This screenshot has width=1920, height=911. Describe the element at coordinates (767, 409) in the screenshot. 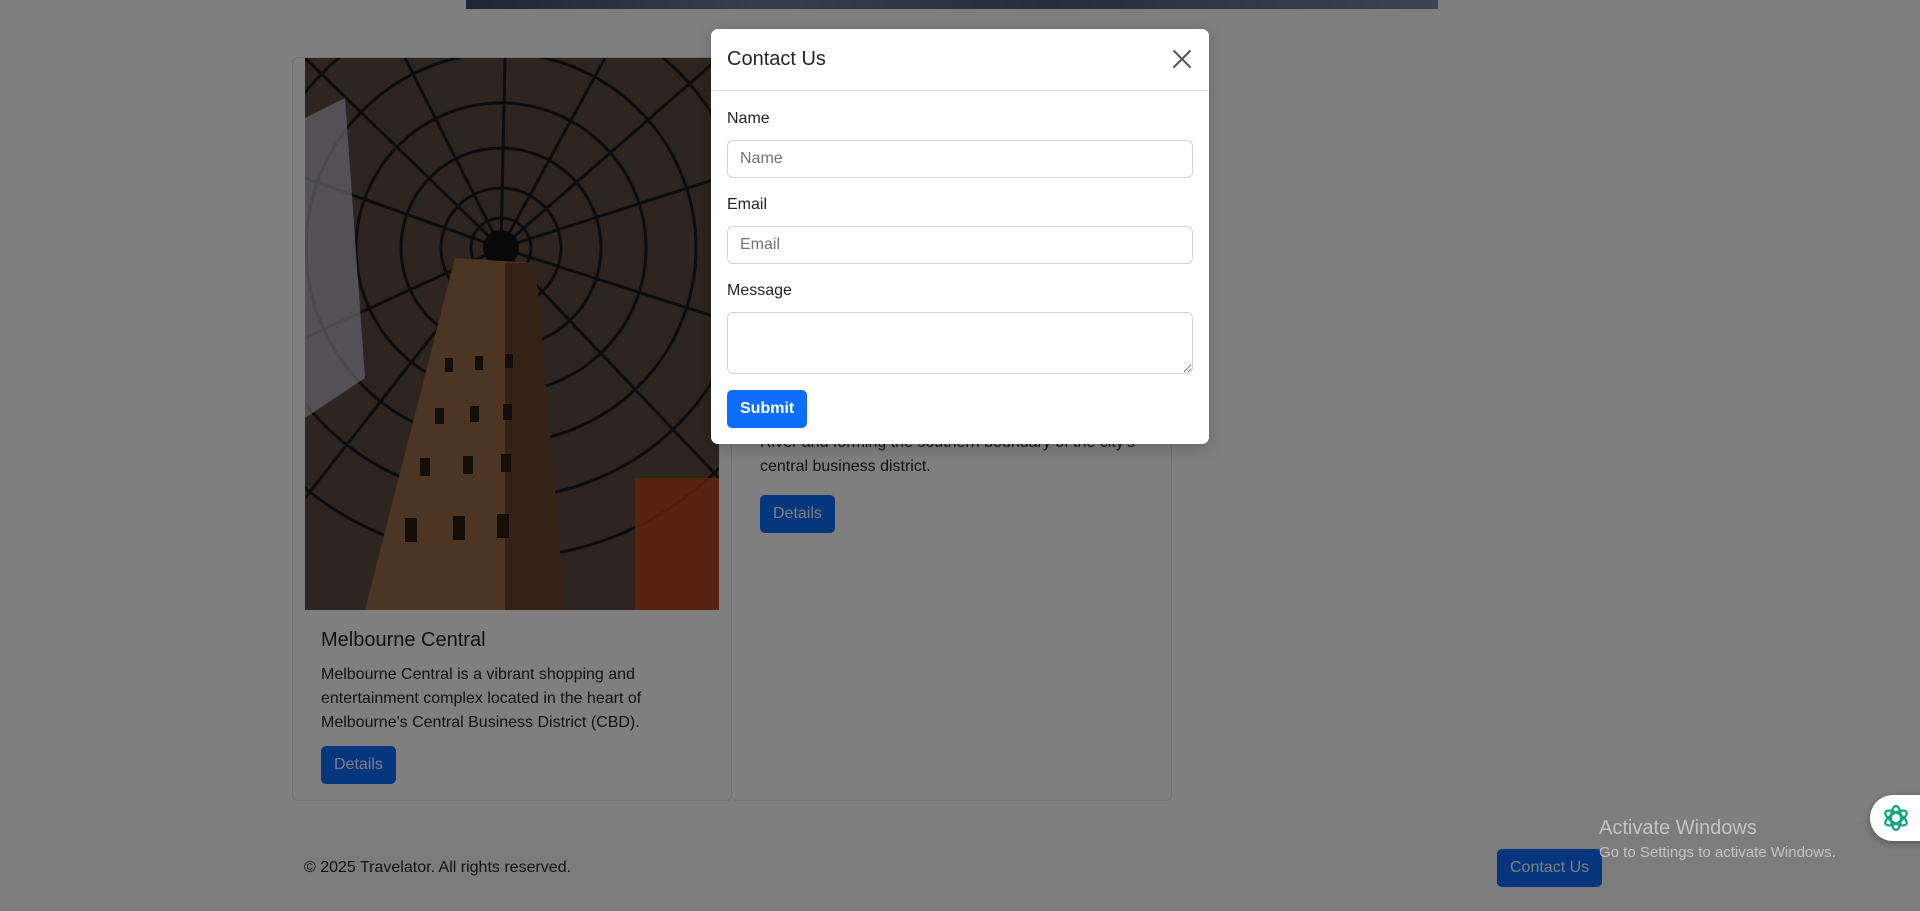

I see `submit-button: Submit` at that location.